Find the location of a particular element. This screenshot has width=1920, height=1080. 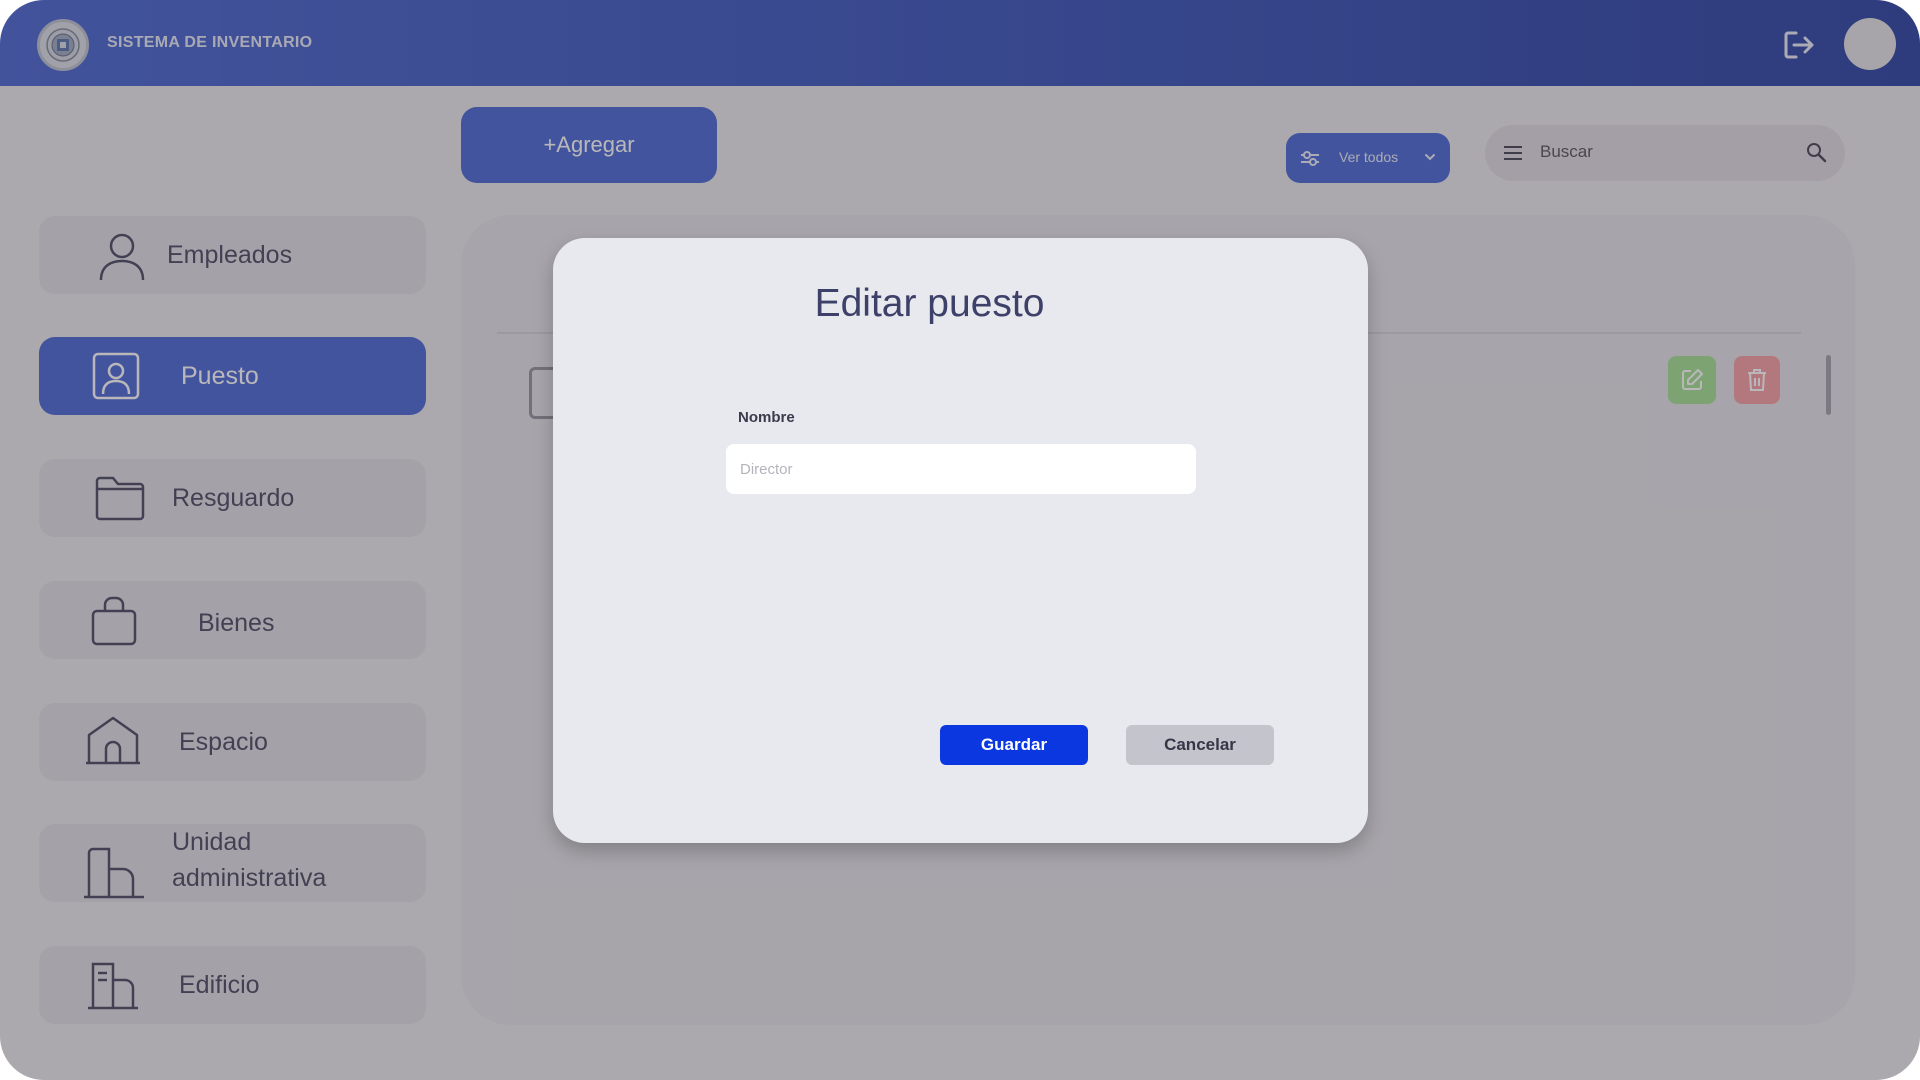

dialog-title: Editar puesto is located at coordinates (929, 303).